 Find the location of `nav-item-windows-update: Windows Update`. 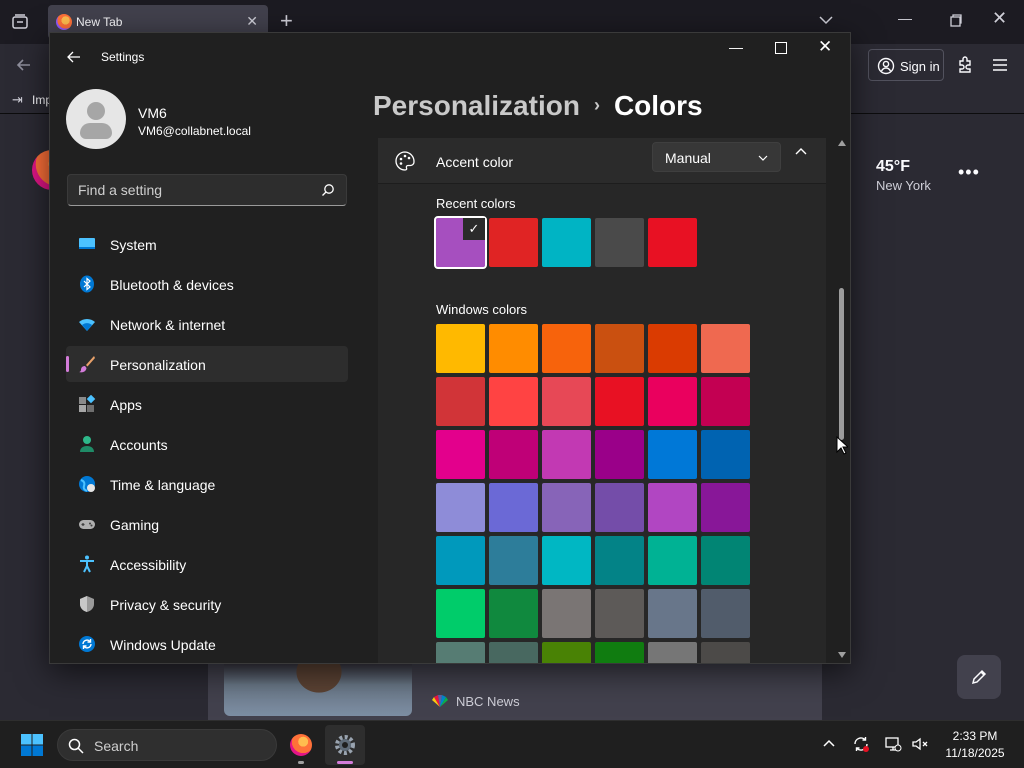

nav-item-windows-update: Windows Update is located at coordinates (207, 644).